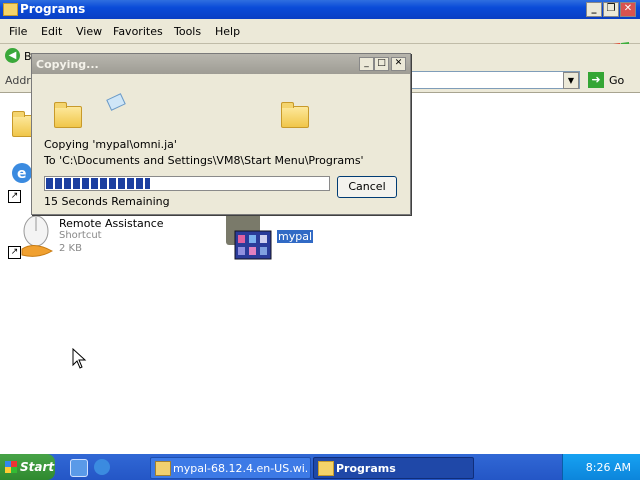 This screenshot has height=480, width=640. What do you see at coordinates (571, 80) in the screenshot?
I see `chevron-down-icon: ▼` at bounding box center [571, 80].